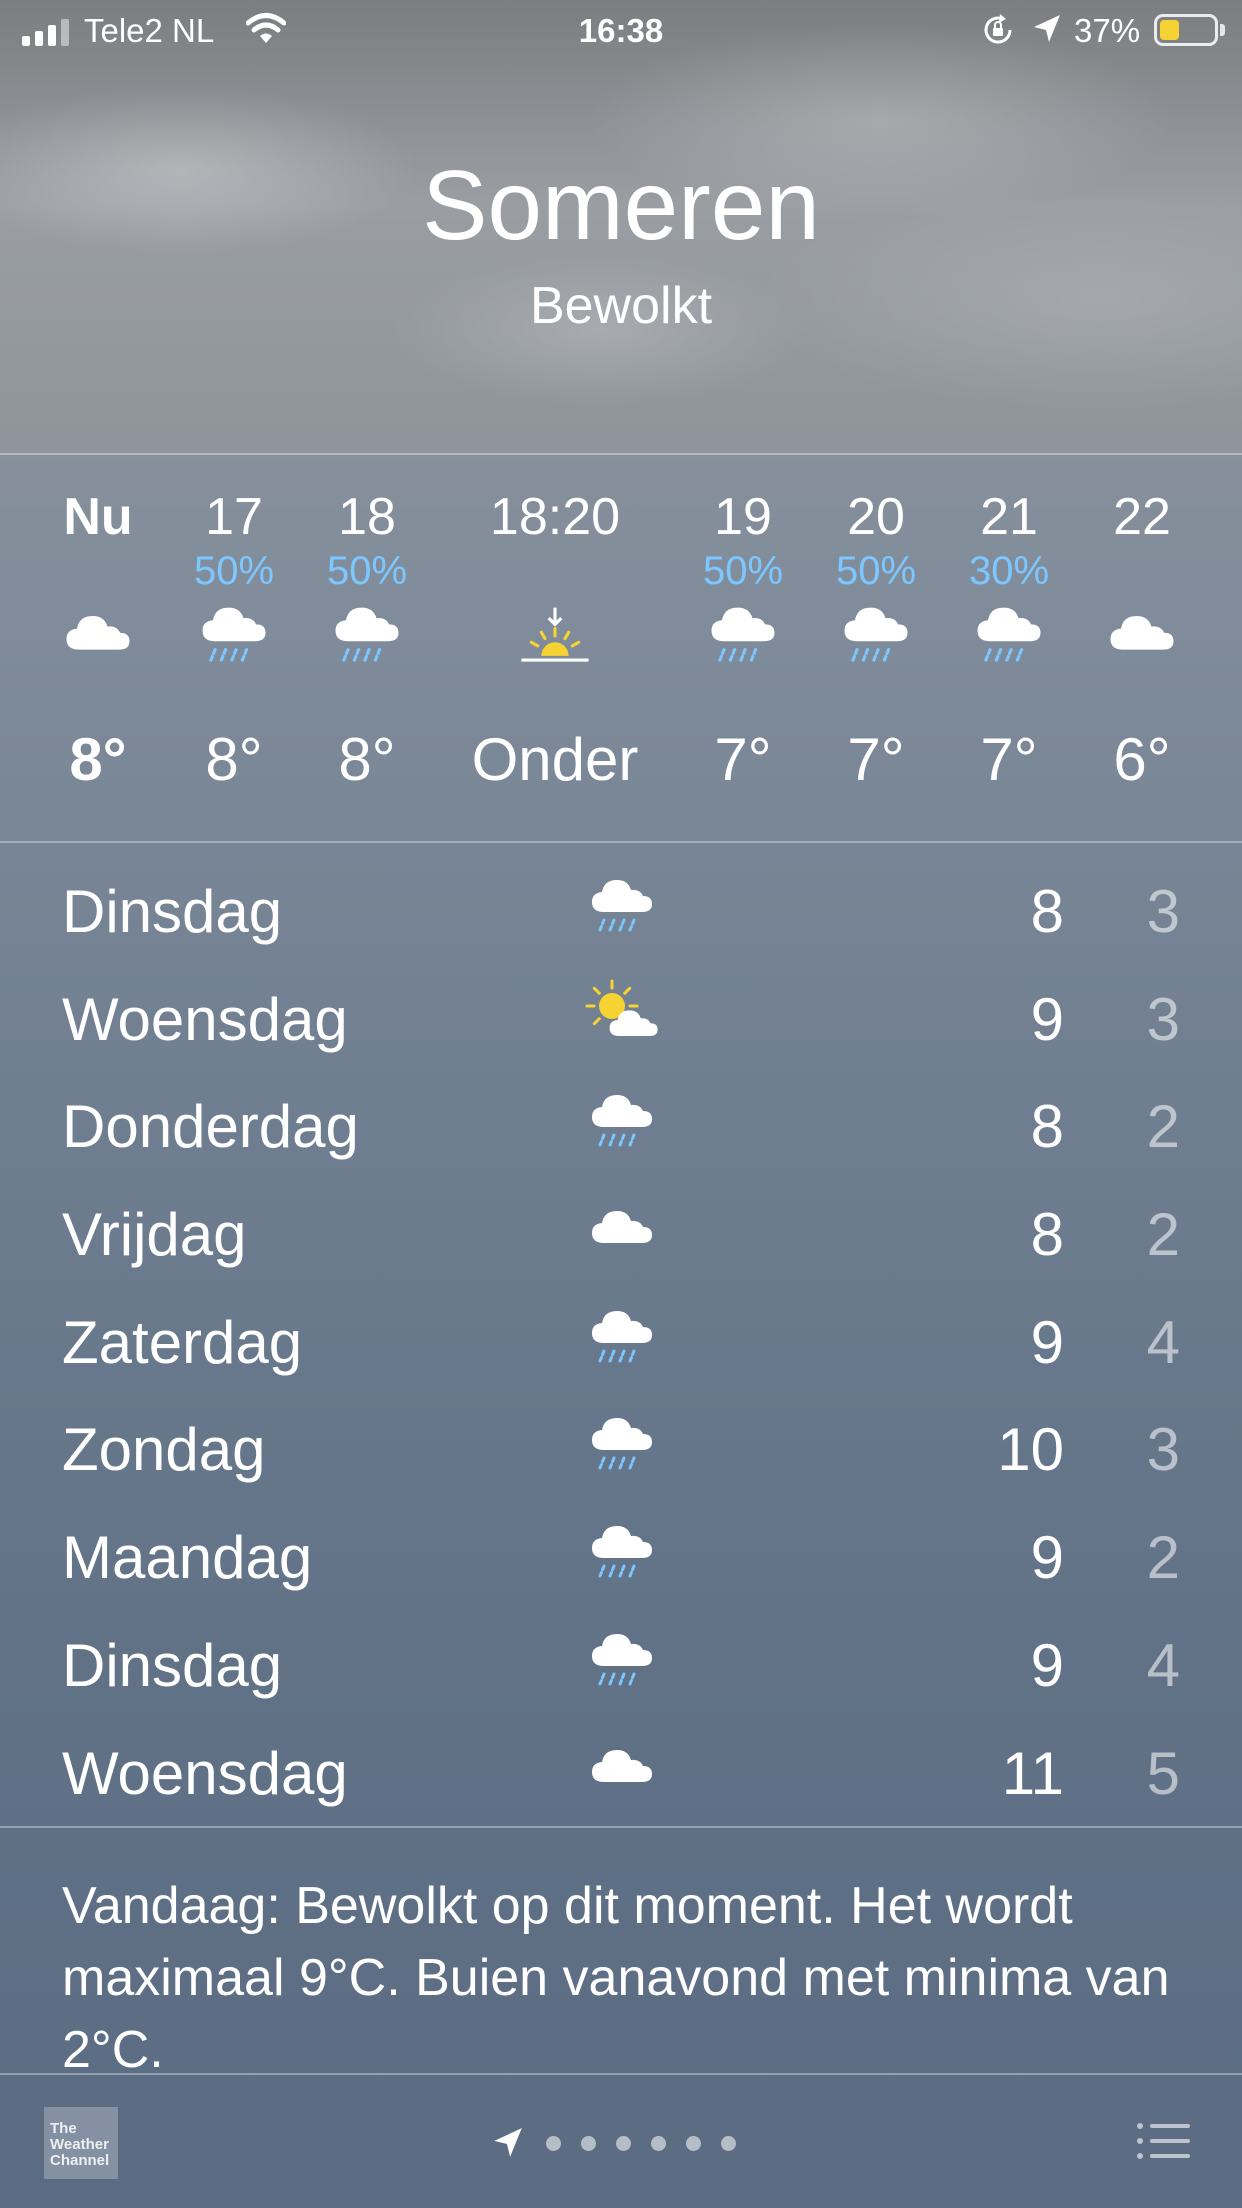  Describe the element at coordinates (1142, 517) in the screenshot. I see `hour-label: 22` at that location.